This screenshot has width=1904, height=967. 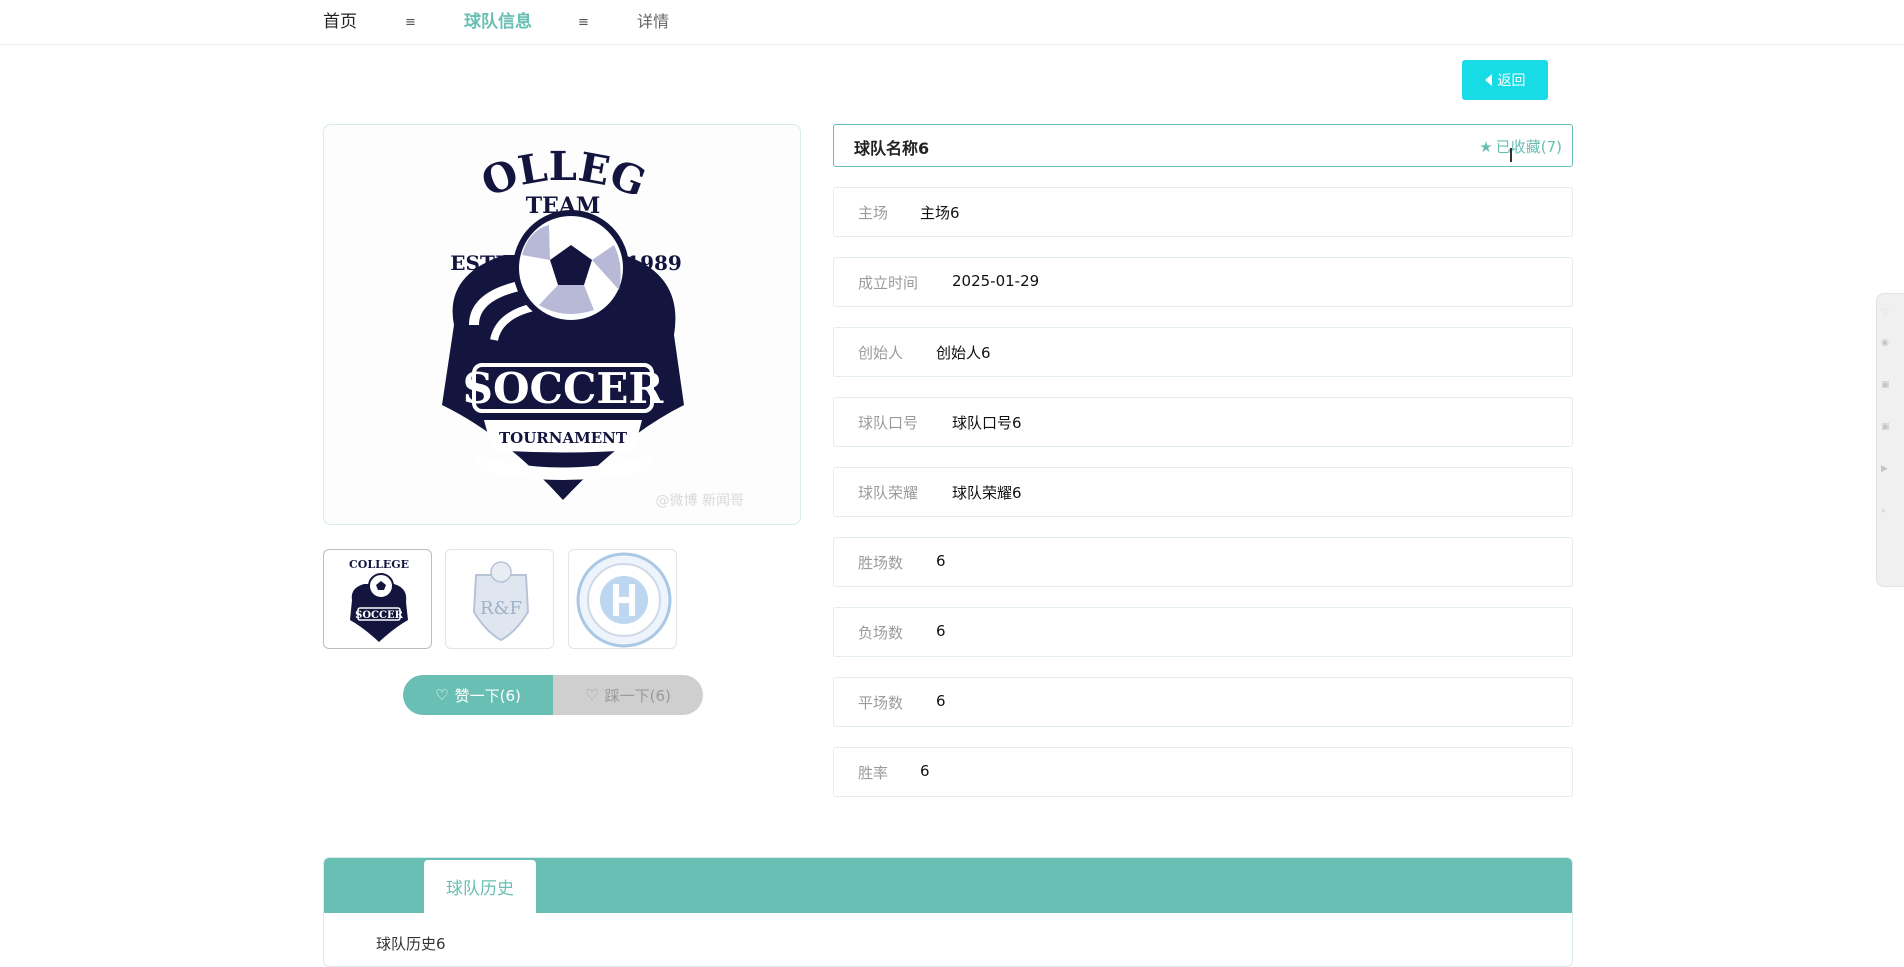 I want to click on team-name: 球队名称6, so click(x=892, y=148).